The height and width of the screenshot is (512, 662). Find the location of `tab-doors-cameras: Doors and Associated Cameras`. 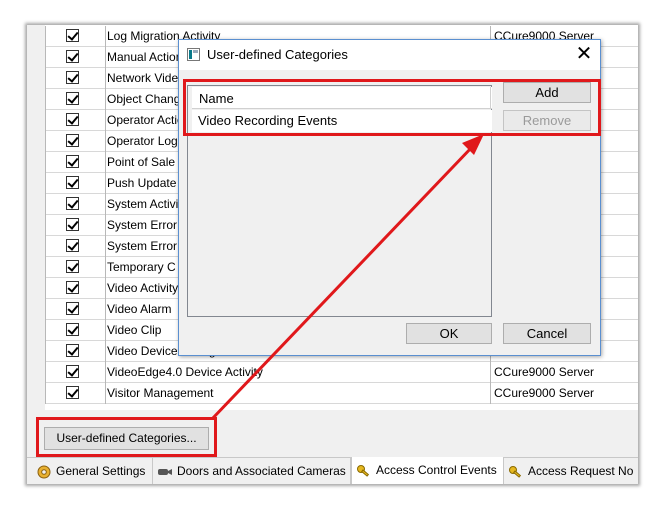

tab-doors-cameras: Doors and Associated Cameras is located at coordinates (252, 471).